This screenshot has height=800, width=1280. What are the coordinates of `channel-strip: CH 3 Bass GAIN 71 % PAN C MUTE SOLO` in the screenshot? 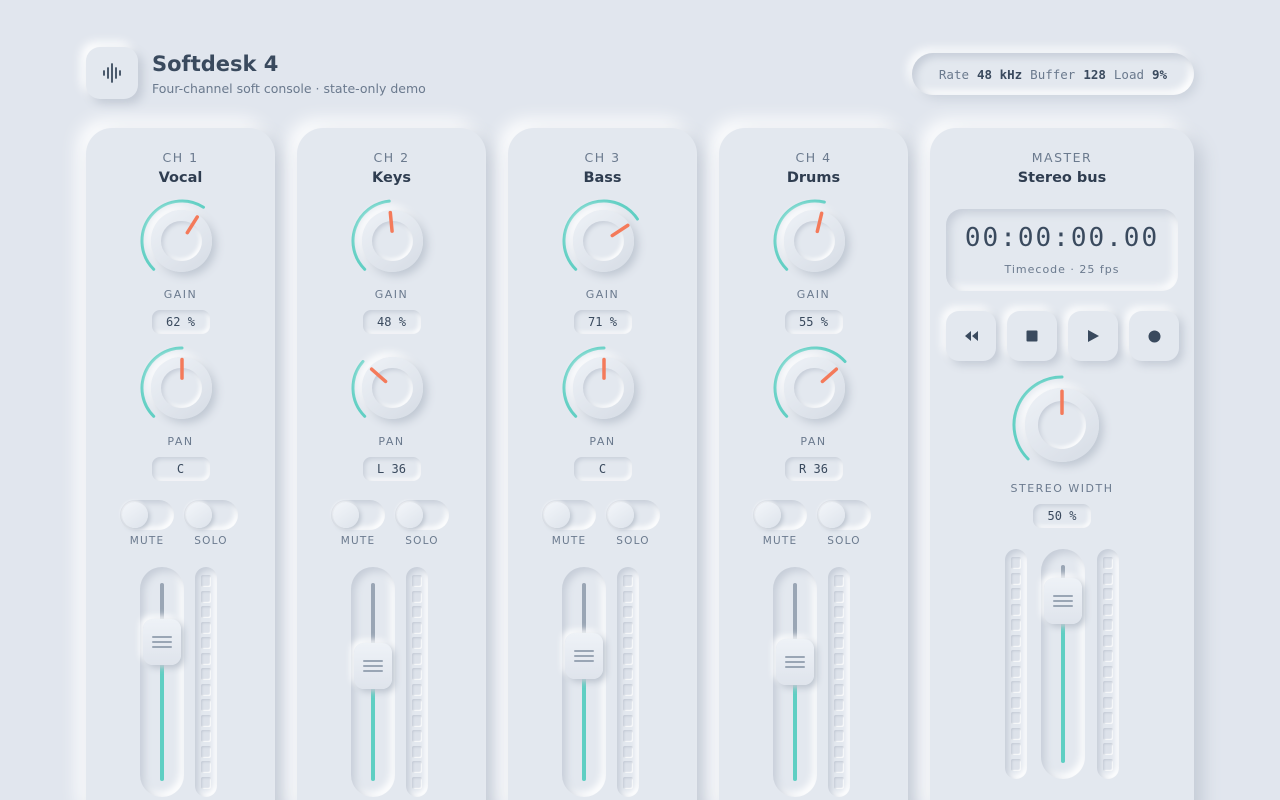 It's located at (602, 464).